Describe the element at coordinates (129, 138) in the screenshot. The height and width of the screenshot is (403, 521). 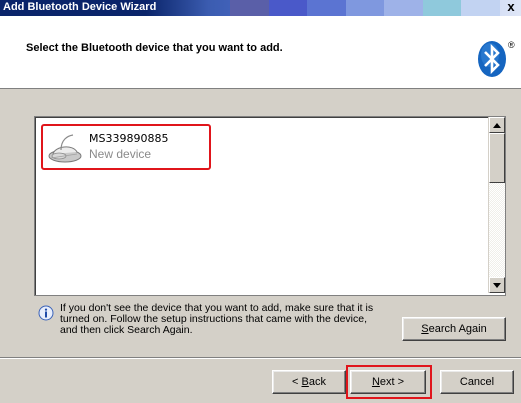
I see `device-name: MS339890885` at that location.